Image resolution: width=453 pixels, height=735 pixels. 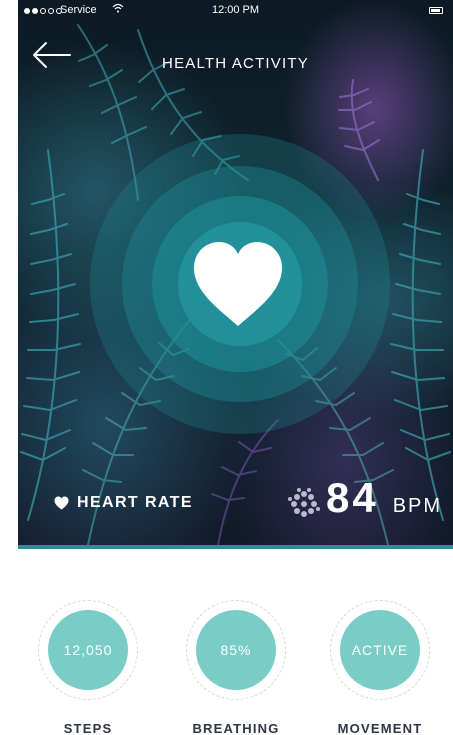 I want to click on stat-steps-label: STEPS, so click(x=88, y=728).